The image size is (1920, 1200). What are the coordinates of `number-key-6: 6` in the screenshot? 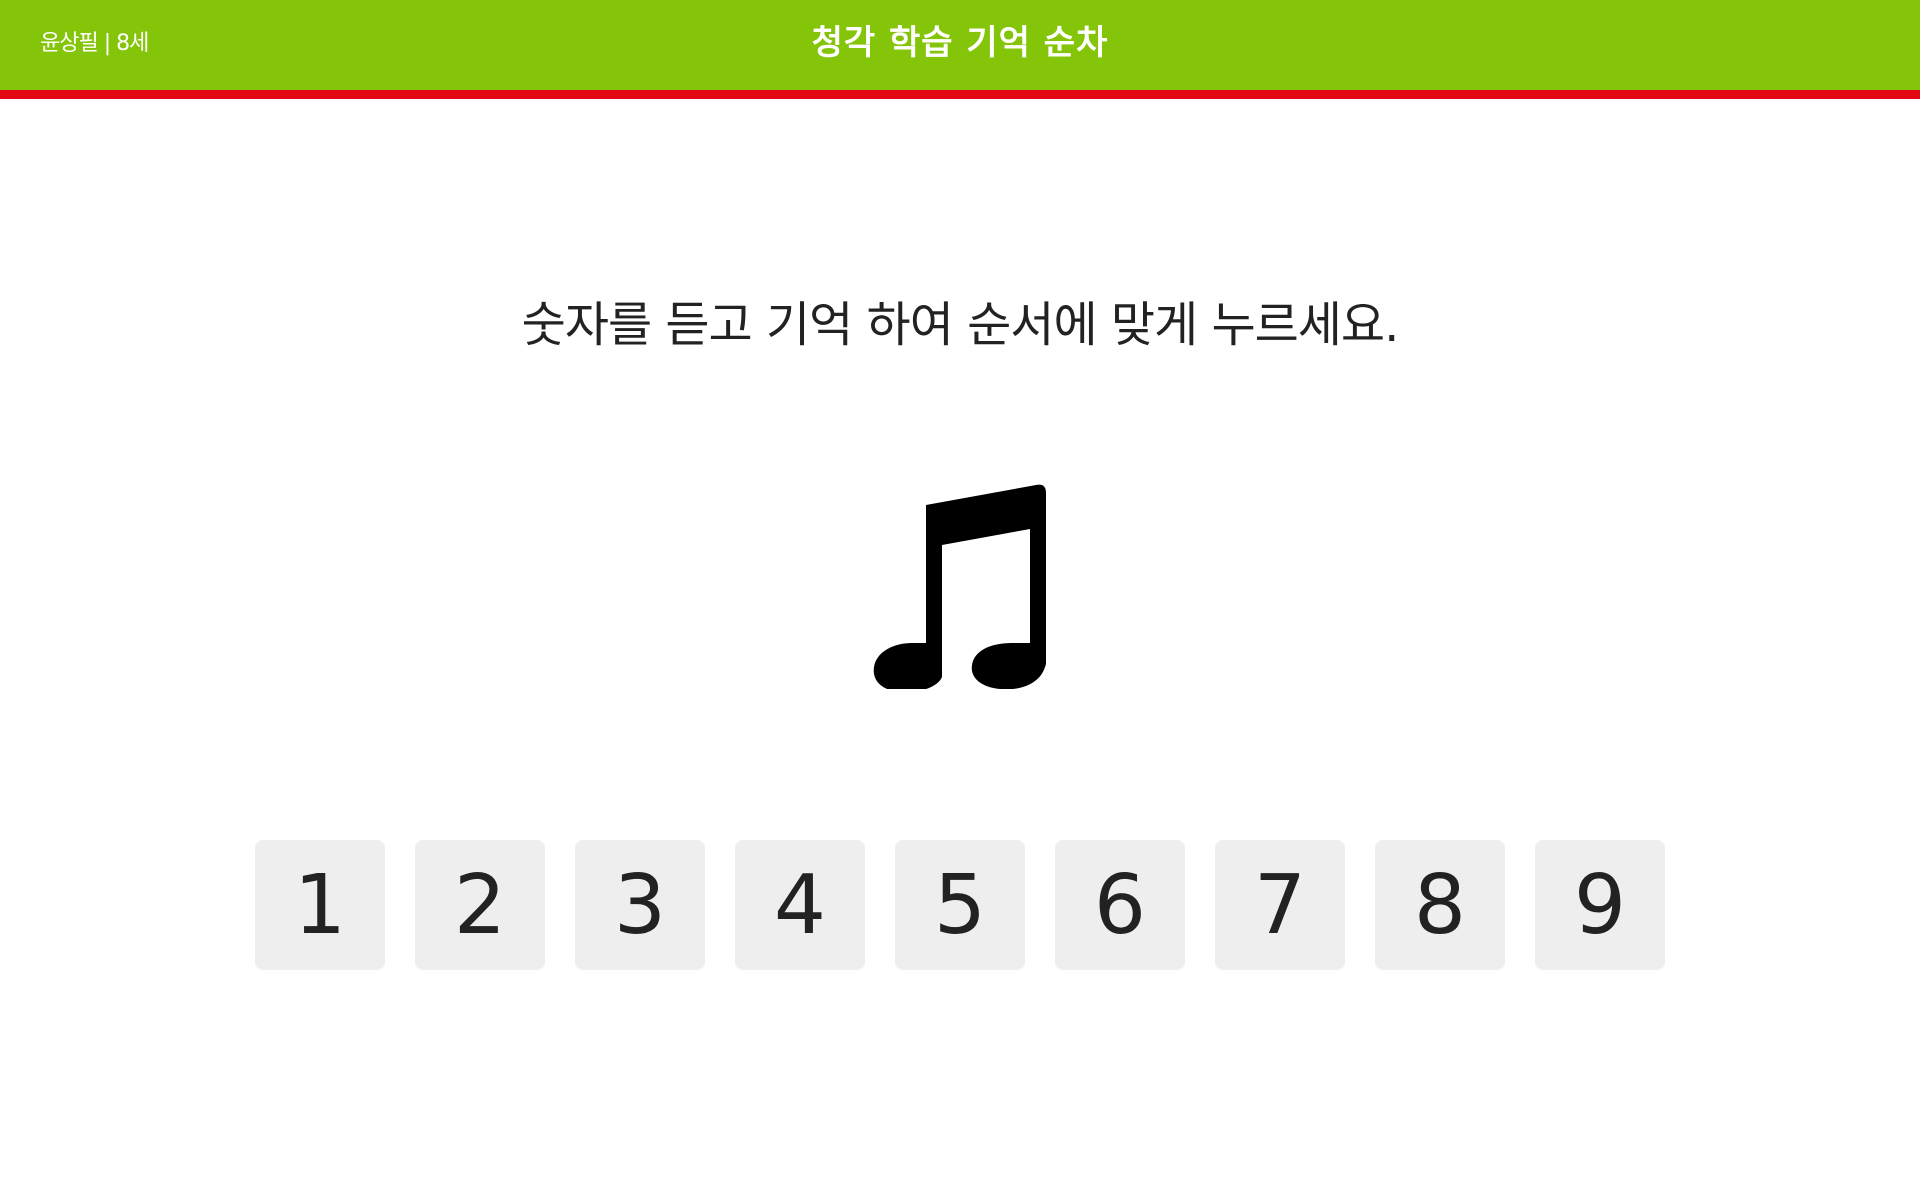 It's located at (1120, 905).